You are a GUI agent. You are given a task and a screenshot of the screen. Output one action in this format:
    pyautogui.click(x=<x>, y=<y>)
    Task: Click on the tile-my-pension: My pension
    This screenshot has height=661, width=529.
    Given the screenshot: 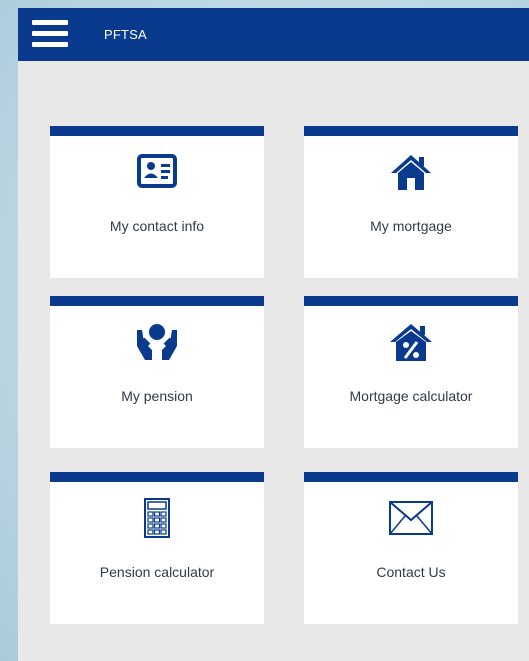 What is the action you would take?
    pyautogui.click(x=157, y=372)
    